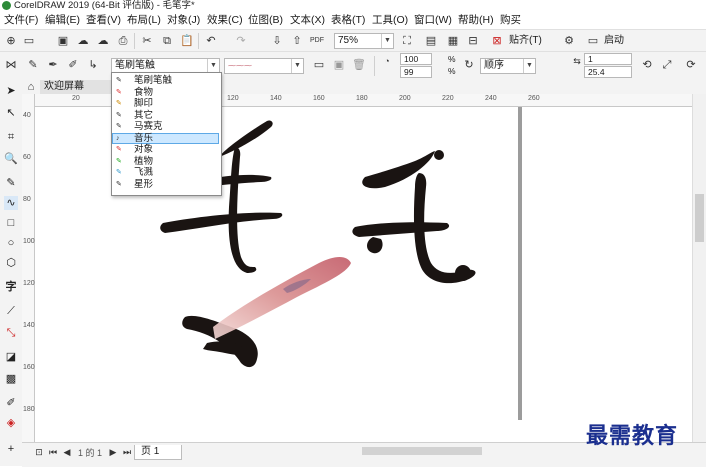 This screenshot has width=706, height=467. Describe the element at coordinates (11, 183) in the screenshot. I see `freehand-tool-icon: ✎` at that location.